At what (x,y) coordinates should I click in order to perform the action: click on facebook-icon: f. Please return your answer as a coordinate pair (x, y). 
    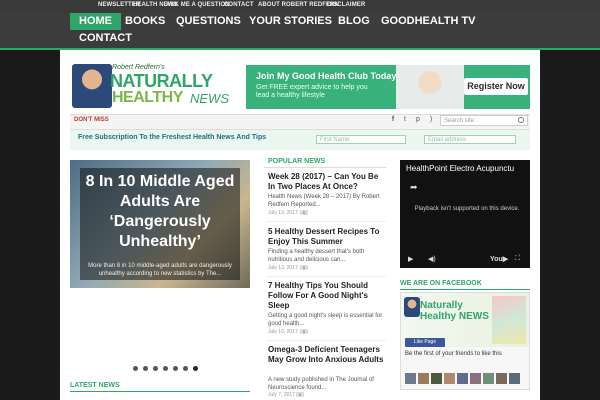
    Looking at the image, I should click on (393, 119).